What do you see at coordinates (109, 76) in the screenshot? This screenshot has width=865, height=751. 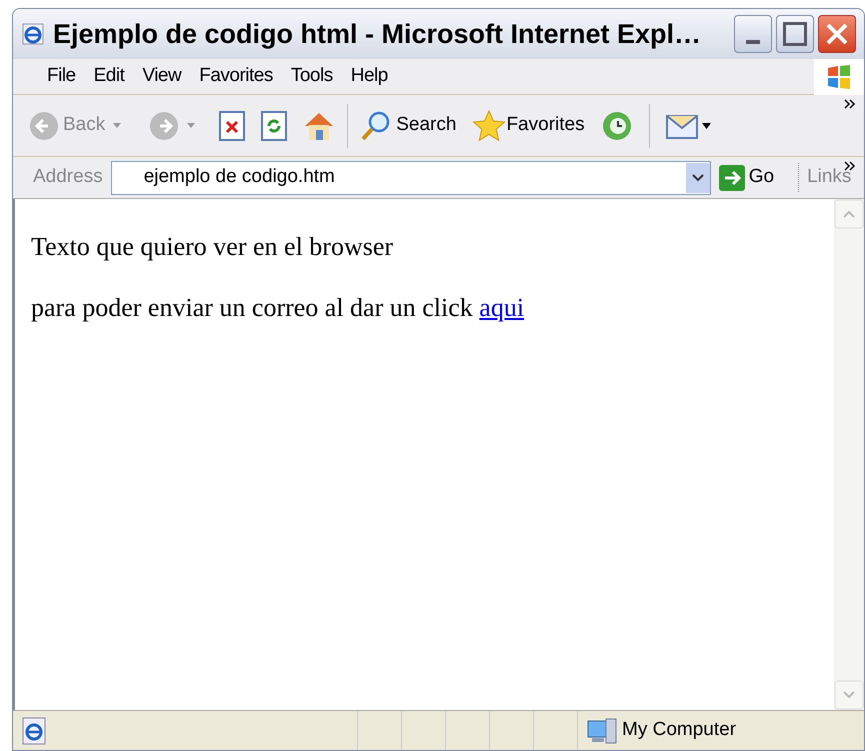 I see `menu-item: Edit` at bounding box center [109, 76].